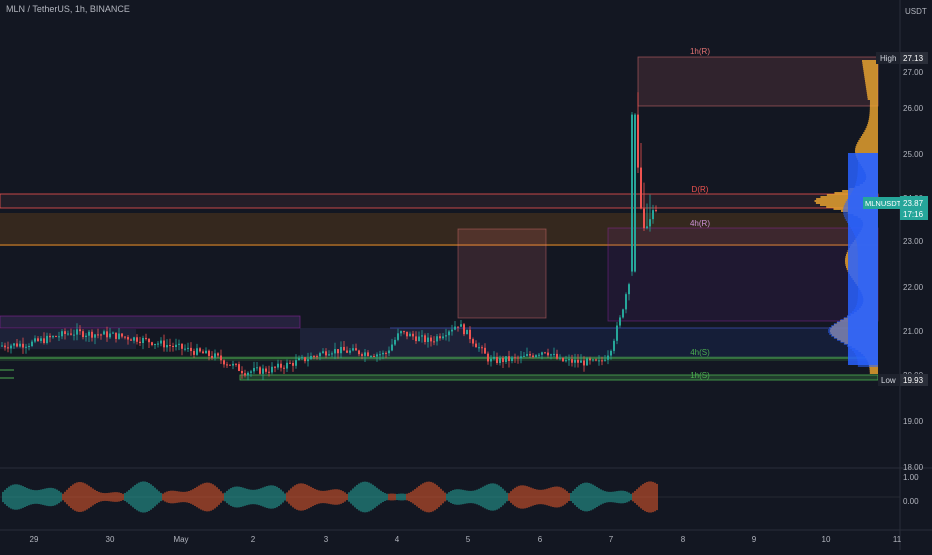 This screenshot has width=932, height=555. I want to click on price-label-18: 18.00, so click(913, 467).